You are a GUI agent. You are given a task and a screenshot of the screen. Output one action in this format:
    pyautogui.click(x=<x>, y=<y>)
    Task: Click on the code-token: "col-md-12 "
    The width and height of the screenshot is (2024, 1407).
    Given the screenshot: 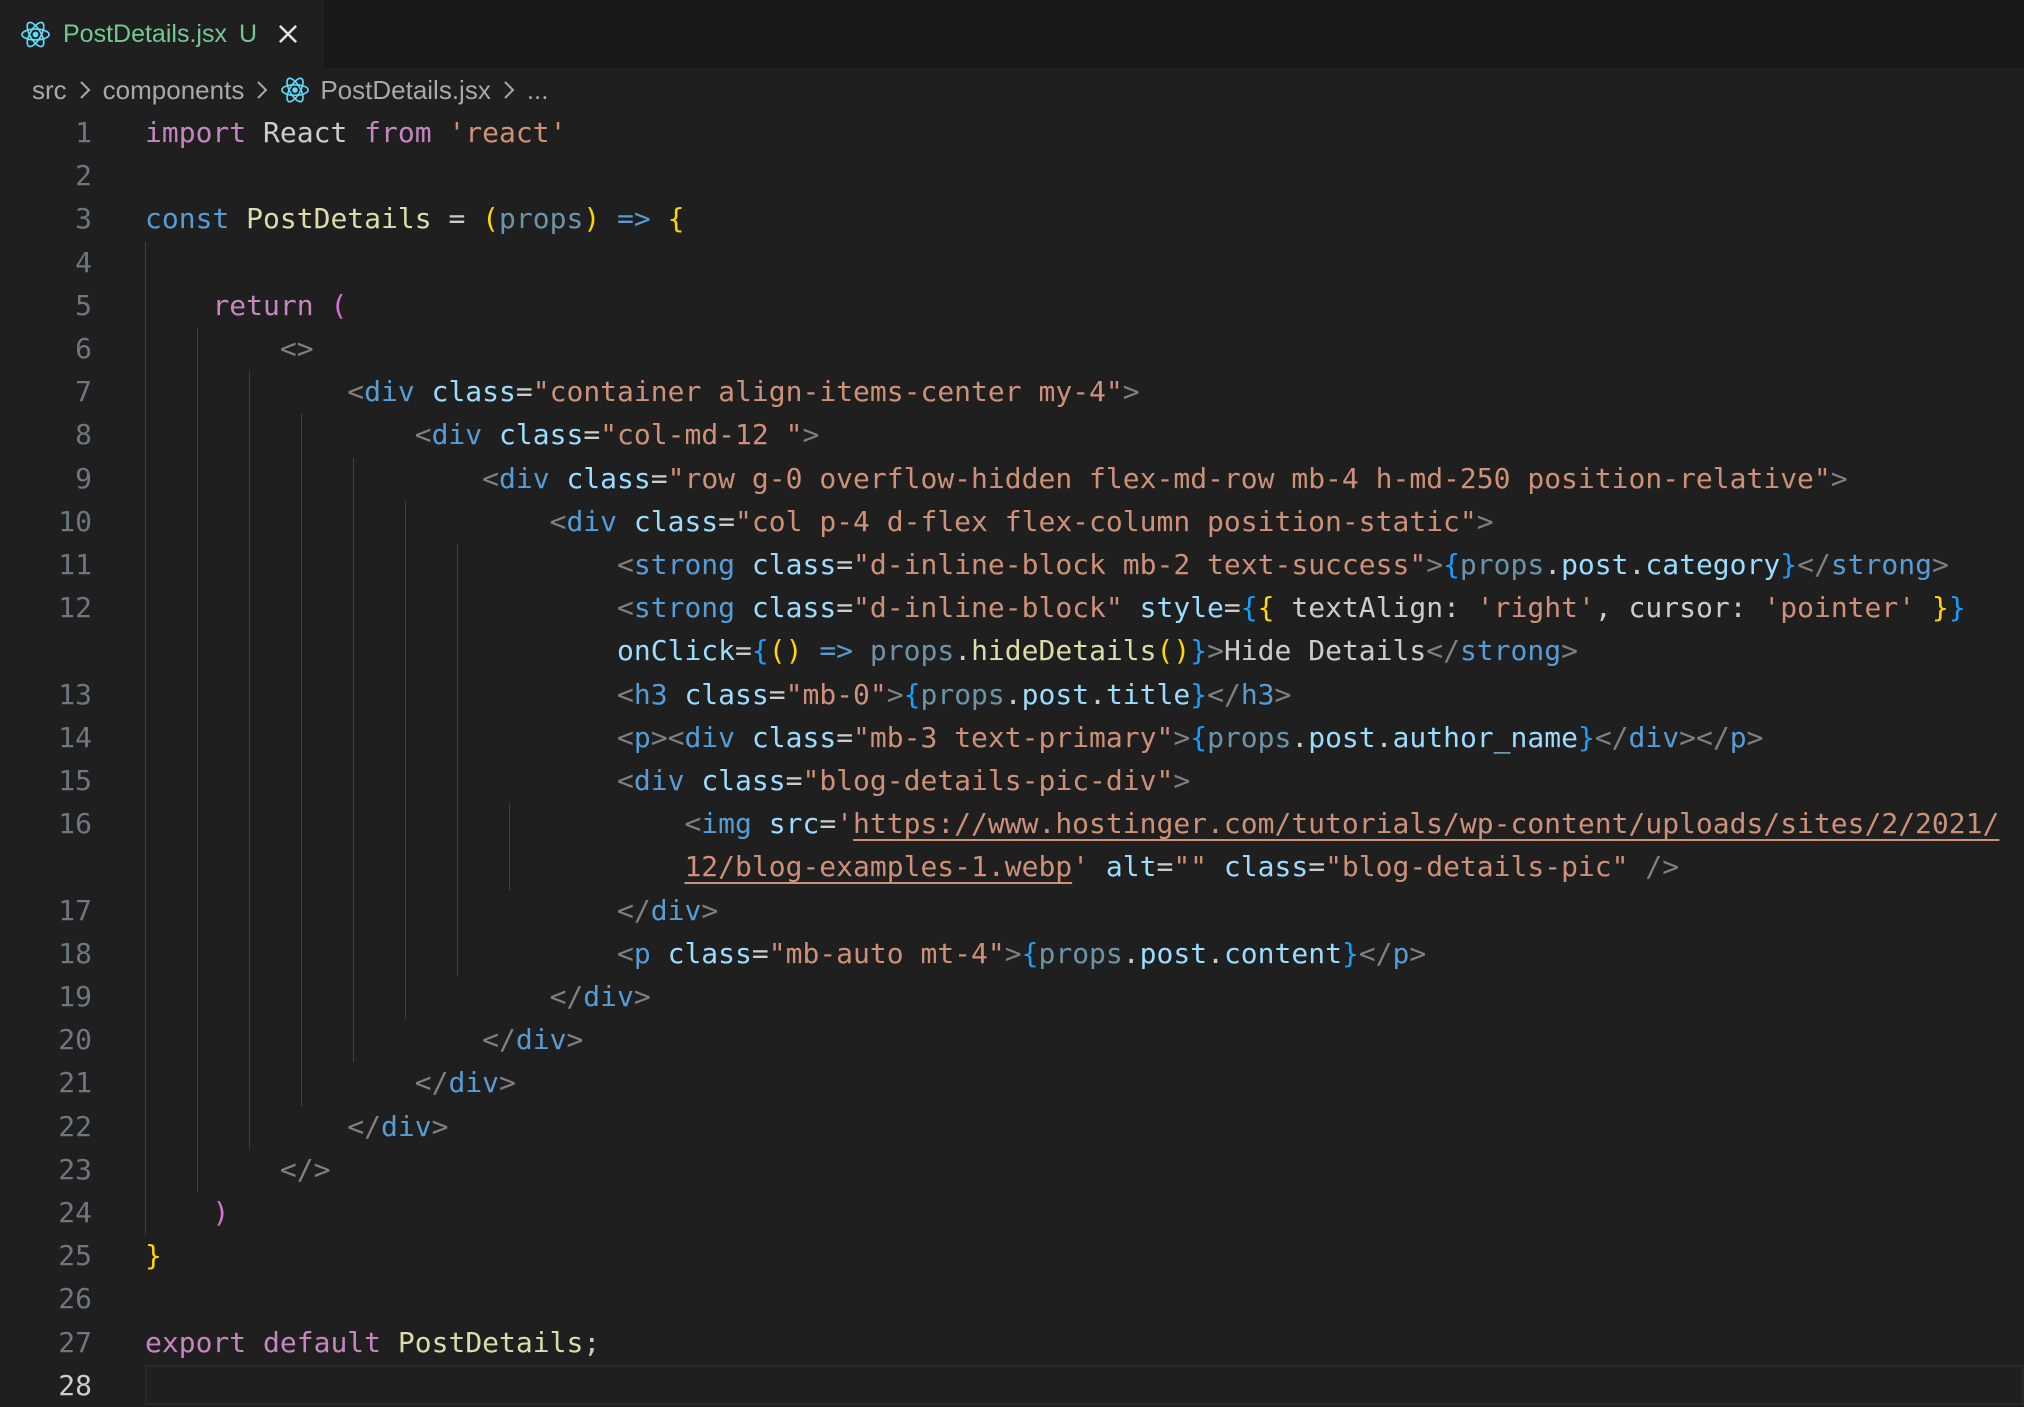 What is the action you would take?
    pyautogui.click(x=701, y=435)
    